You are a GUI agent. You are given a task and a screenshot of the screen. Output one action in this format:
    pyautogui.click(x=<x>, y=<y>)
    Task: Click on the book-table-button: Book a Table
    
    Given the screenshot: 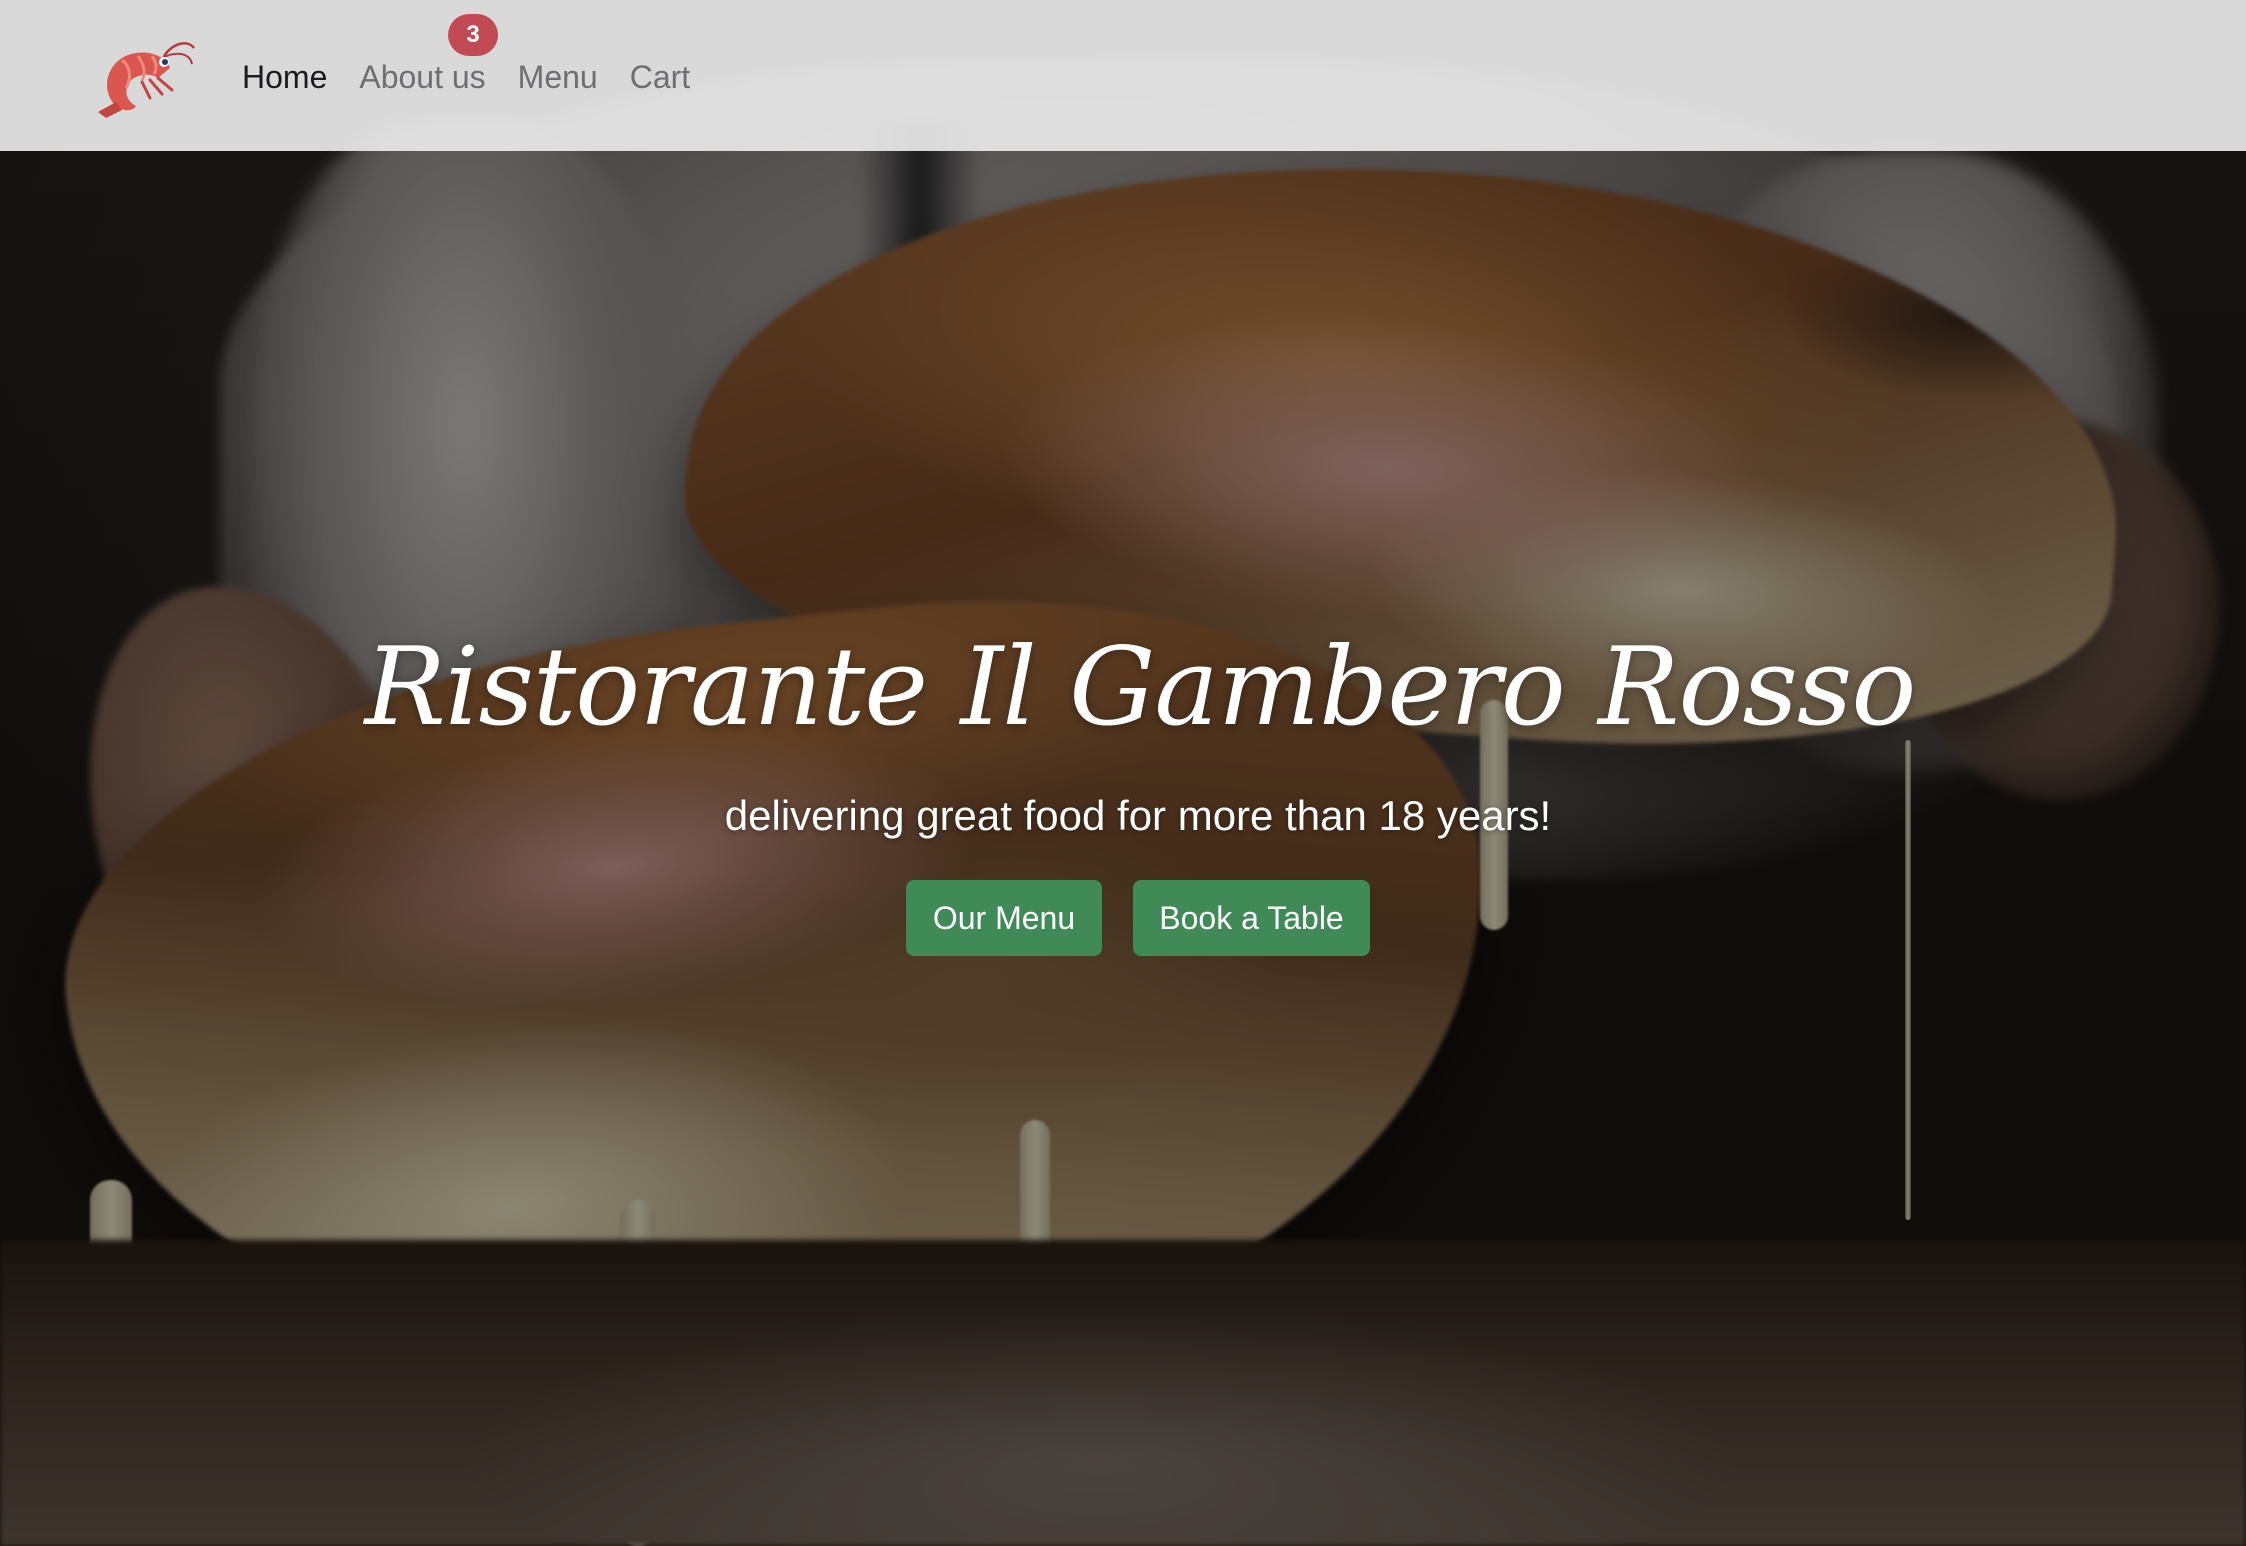 What is the action you would take?
    pyautogui.click(x=1251, y=918)
    